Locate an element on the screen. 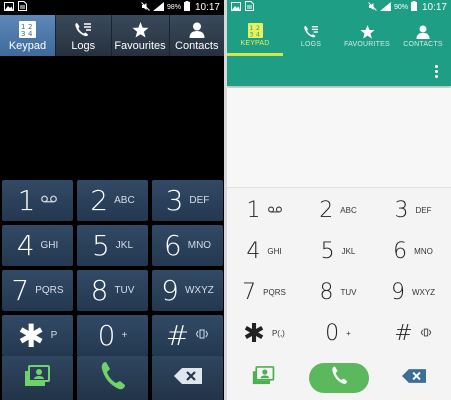  tab-keypad: 1234 Keypad is located at coordinates (28, 35).